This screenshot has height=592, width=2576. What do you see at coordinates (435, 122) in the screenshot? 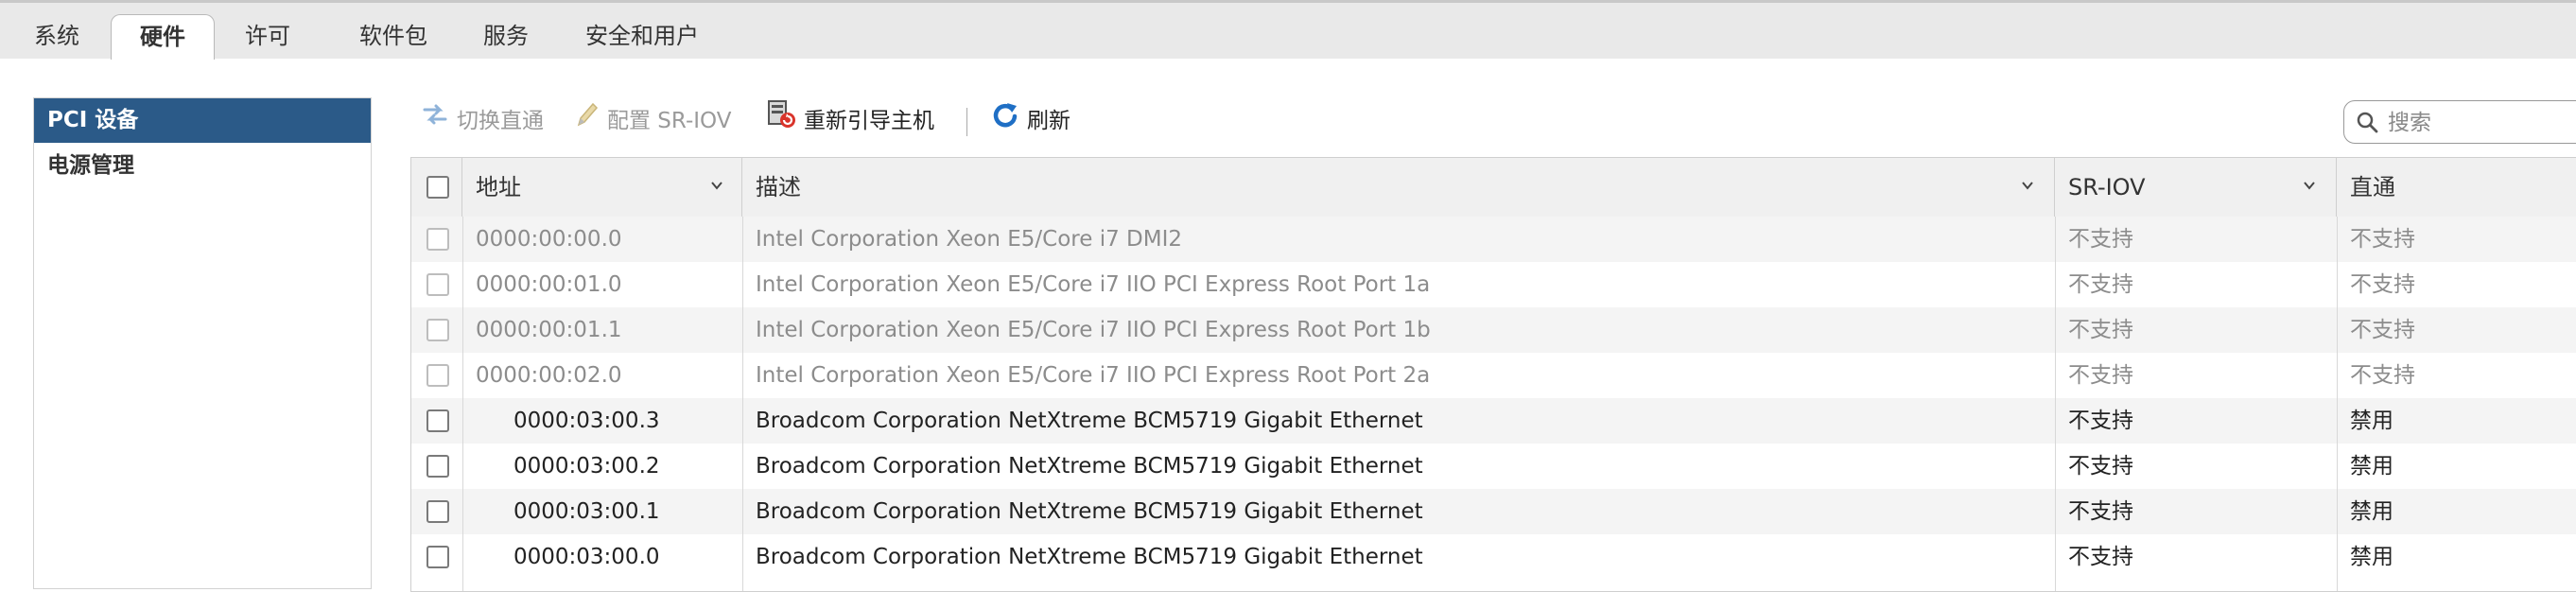
I see `swap-icon` at bounding box center [435, 122].